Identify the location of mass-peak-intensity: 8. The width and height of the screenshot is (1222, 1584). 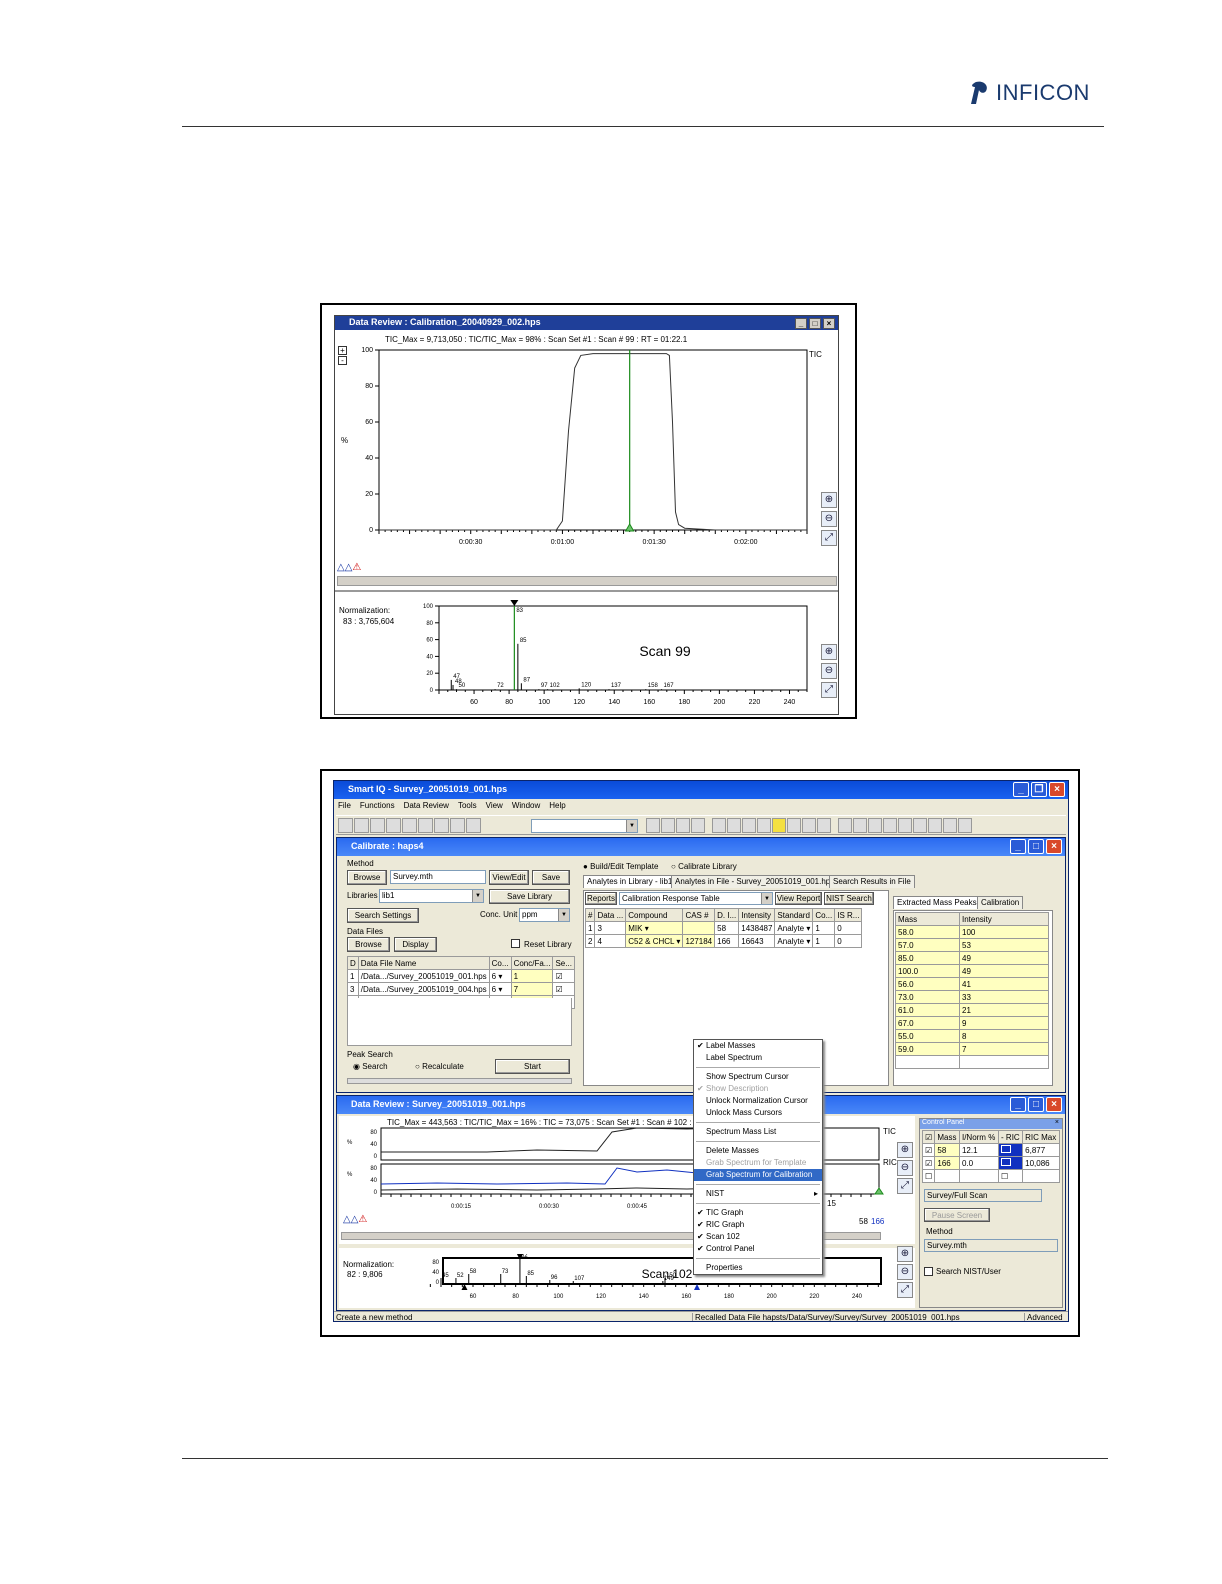
(1004, 1036).